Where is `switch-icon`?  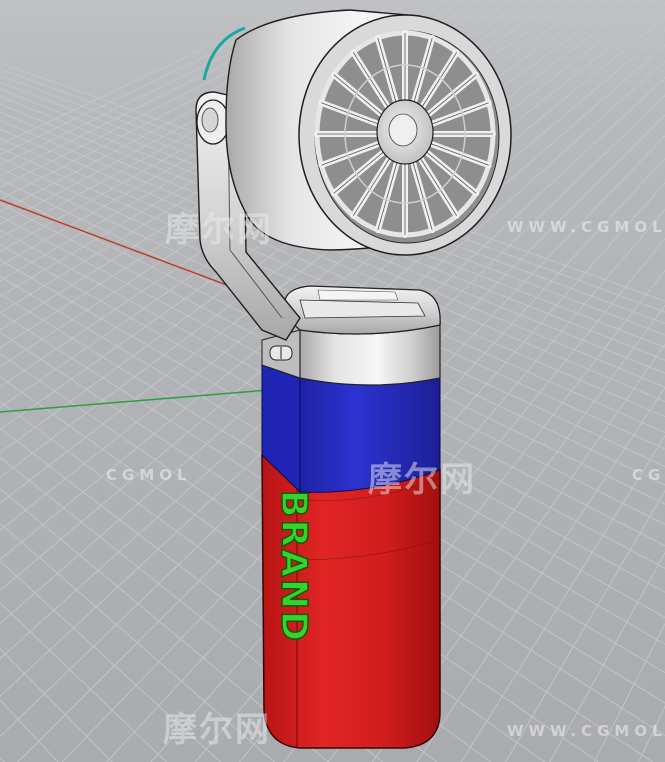
switch-icon is located at coordinates (281, 353).